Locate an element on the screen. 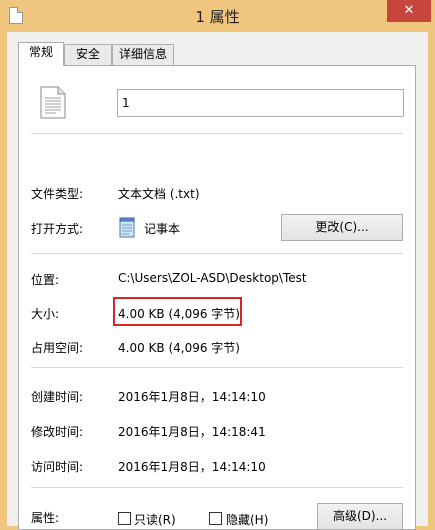 This screenshot has height=530, width=435. tab-general: 常规 is located at coordinates (41, 54).